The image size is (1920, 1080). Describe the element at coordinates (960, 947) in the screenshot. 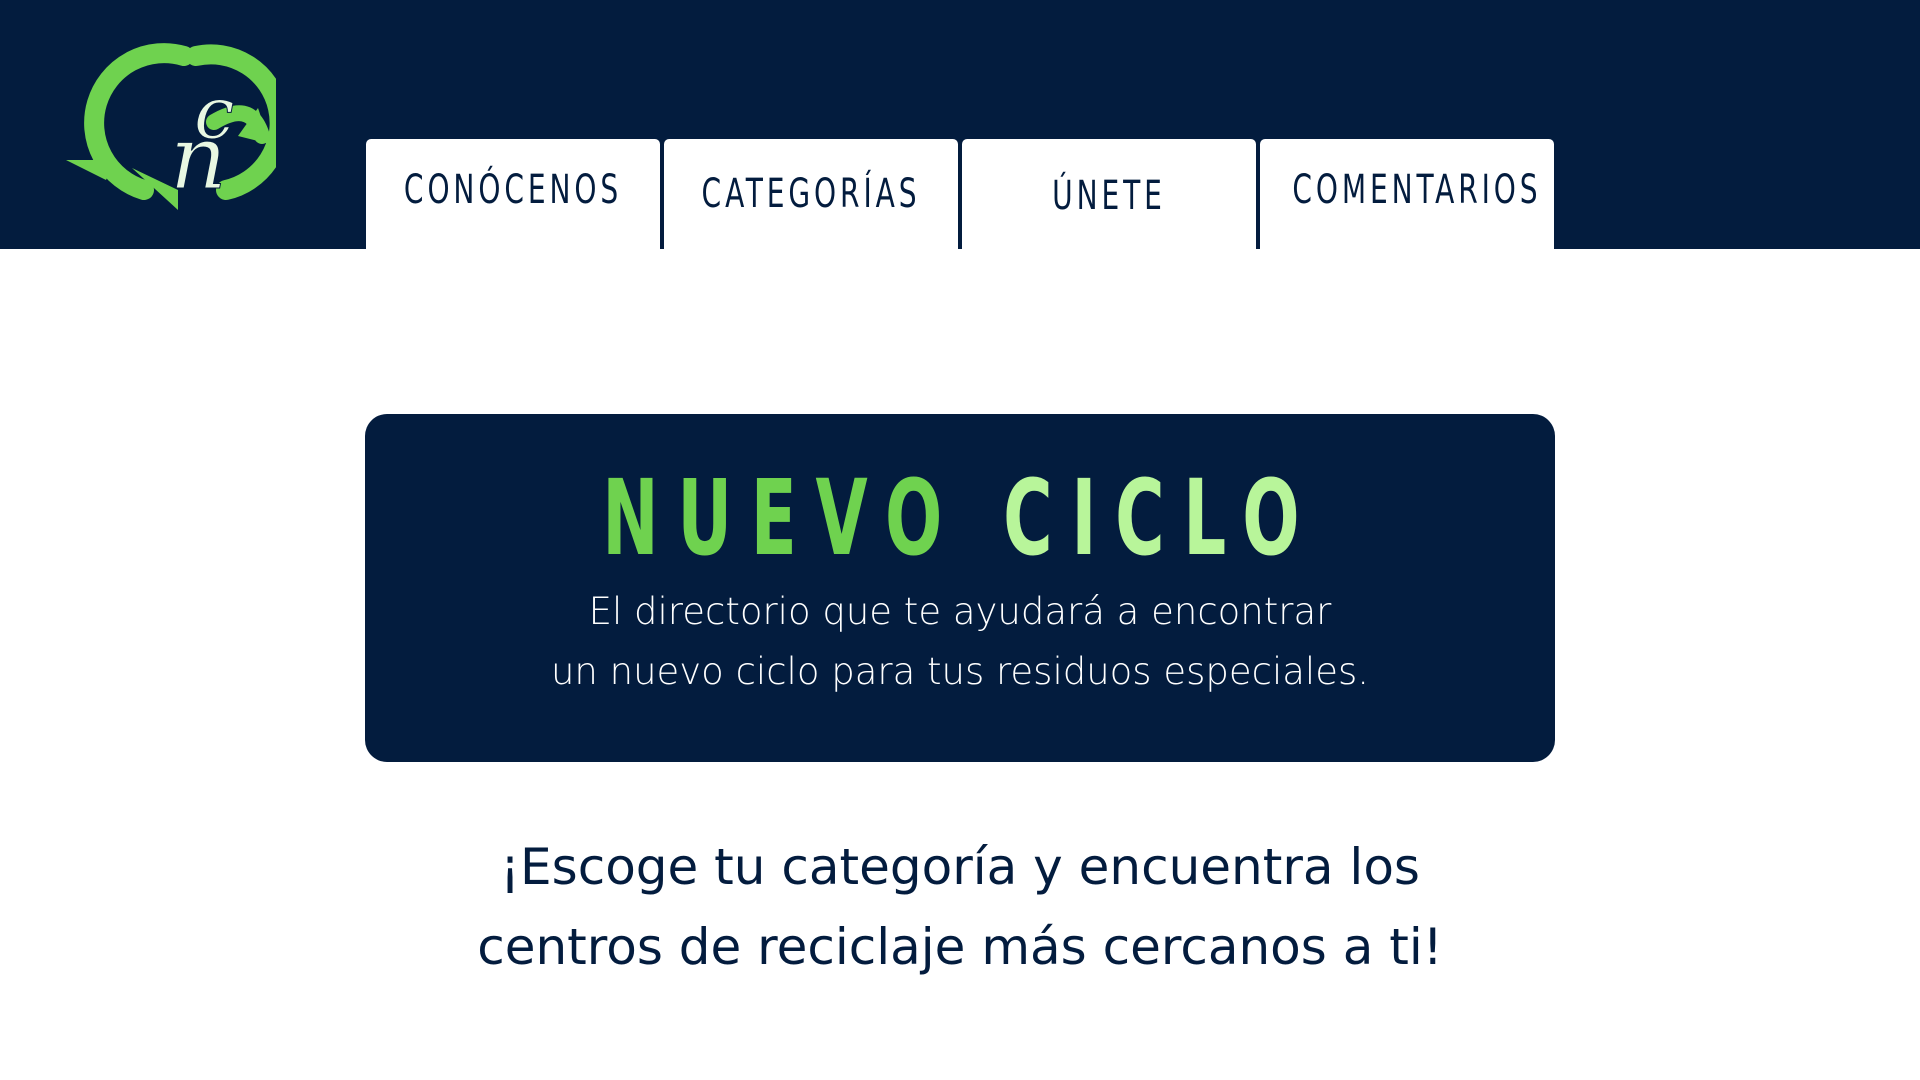

I see `cta-text-line-2: centros de reciclaje más cercanos a ti!` at that location.